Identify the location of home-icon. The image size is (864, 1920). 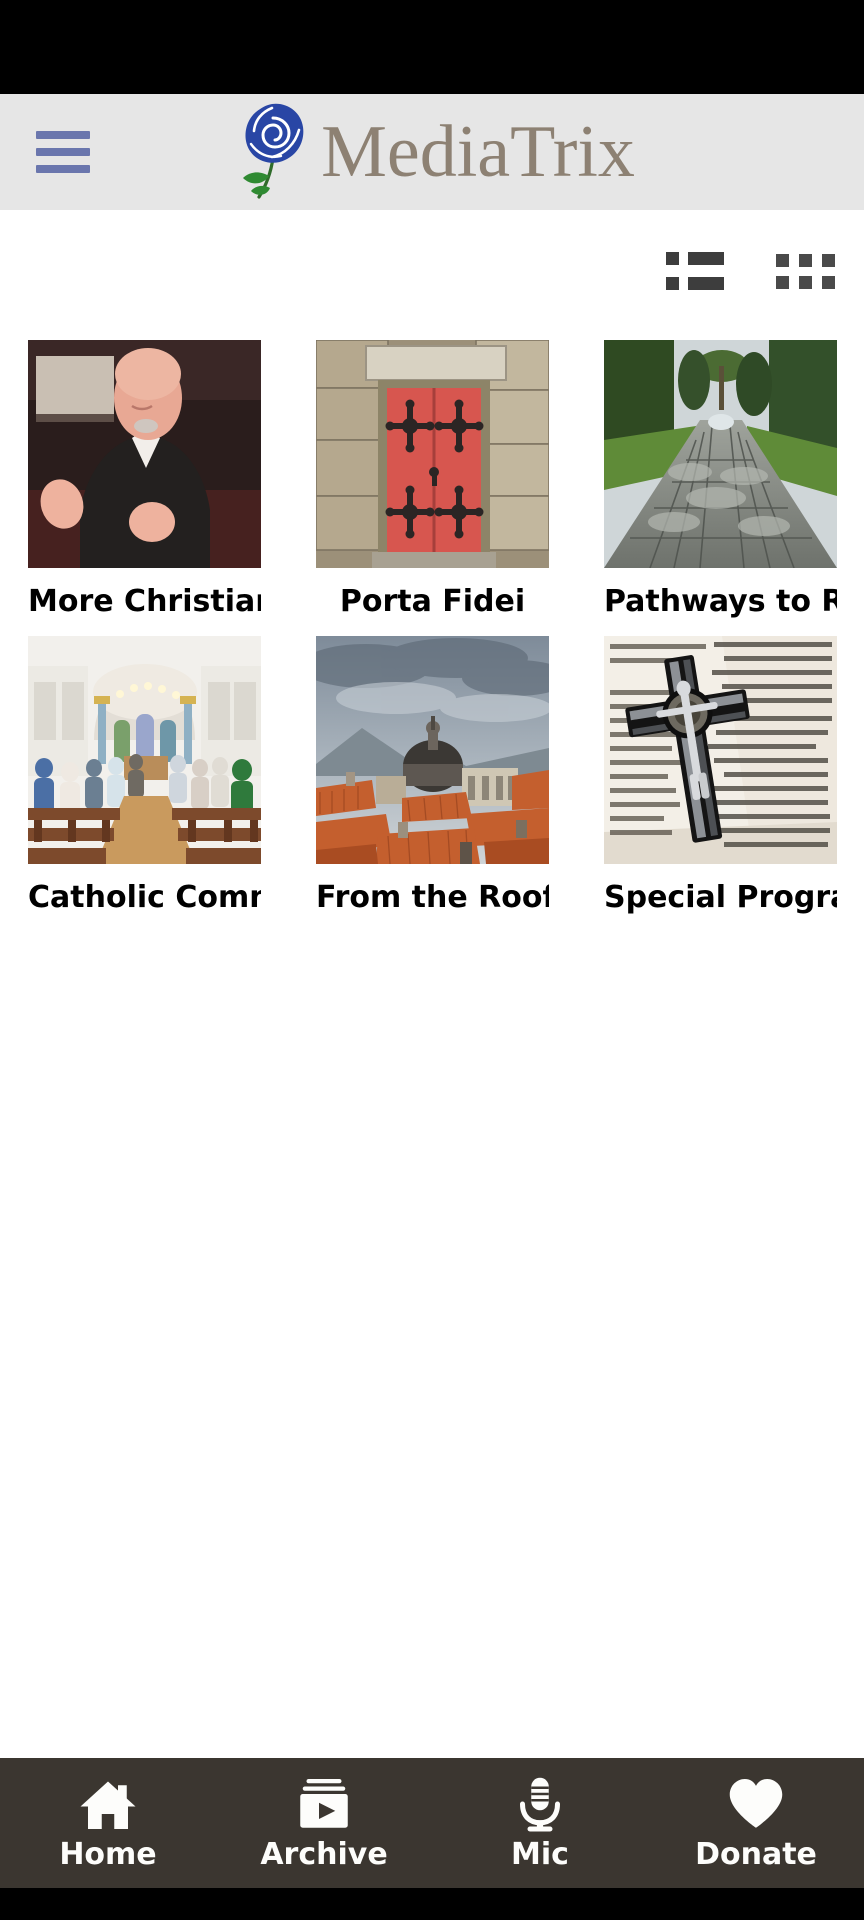
(108, 1804).